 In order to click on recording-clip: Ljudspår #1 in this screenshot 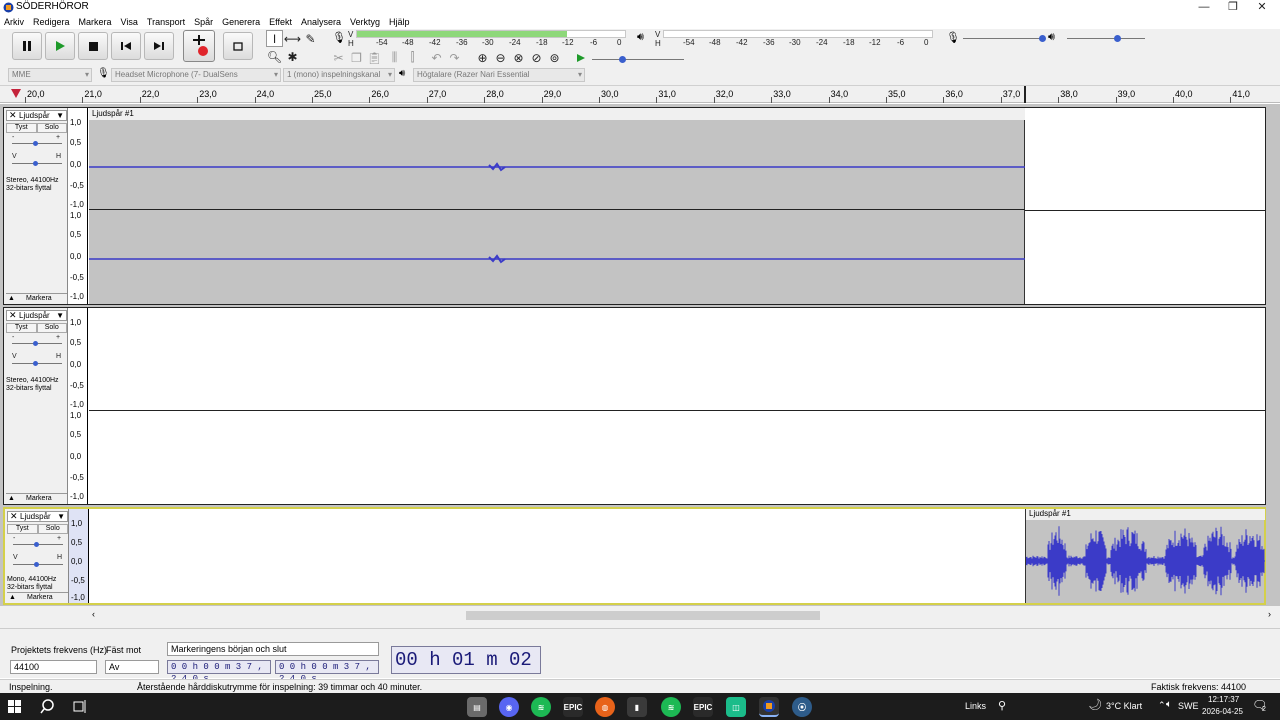, I will do `click(1145, 556)`.